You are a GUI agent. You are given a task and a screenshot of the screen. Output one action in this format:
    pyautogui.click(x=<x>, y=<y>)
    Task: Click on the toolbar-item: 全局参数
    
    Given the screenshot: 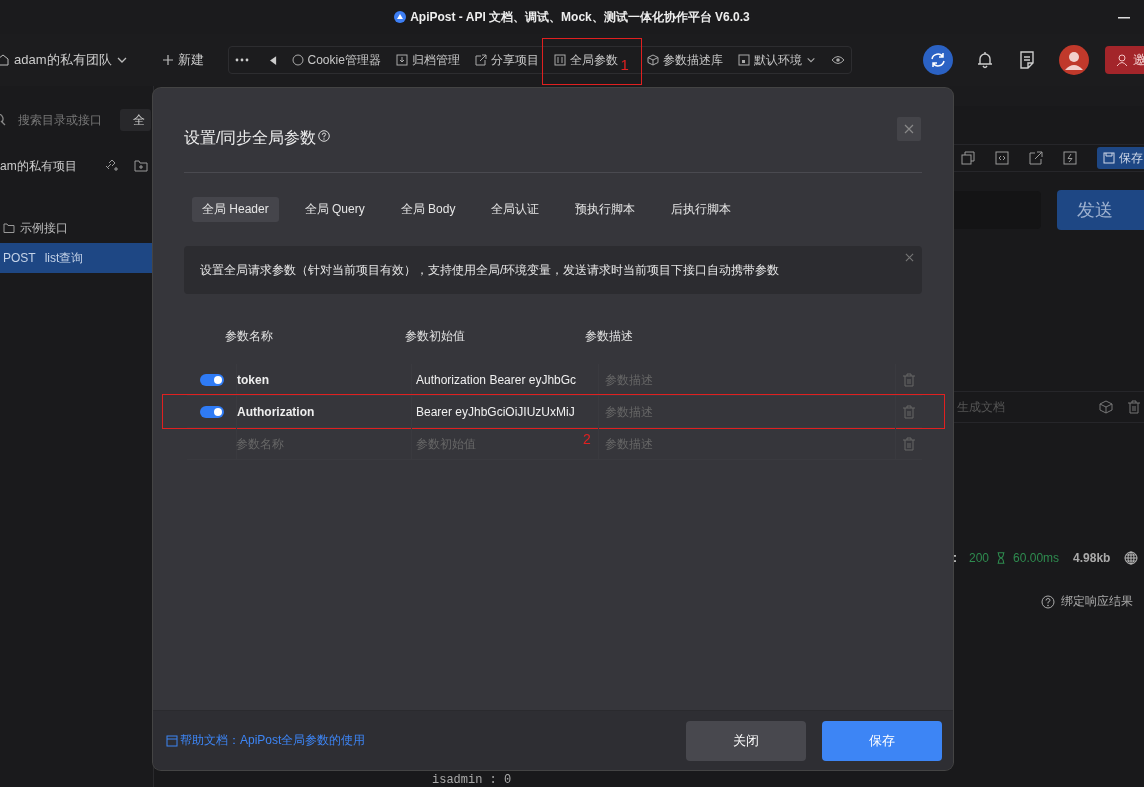 What is the action you would take?
    pyautogui.click(x=585, y=60)
    